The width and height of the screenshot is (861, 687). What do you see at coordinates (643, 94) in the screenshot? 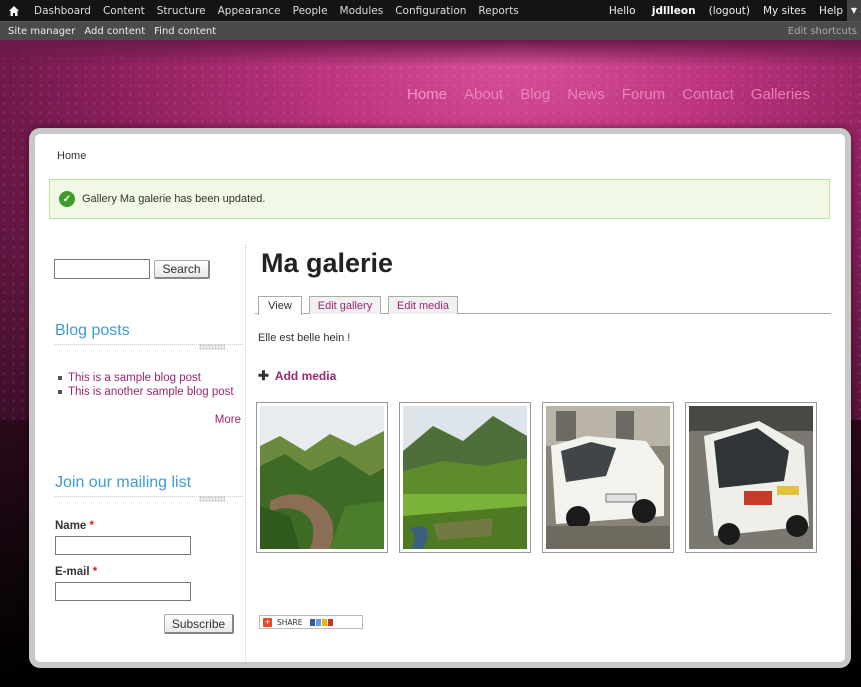
I see `nav-forum: Forum` at bounding box center [643, 94].